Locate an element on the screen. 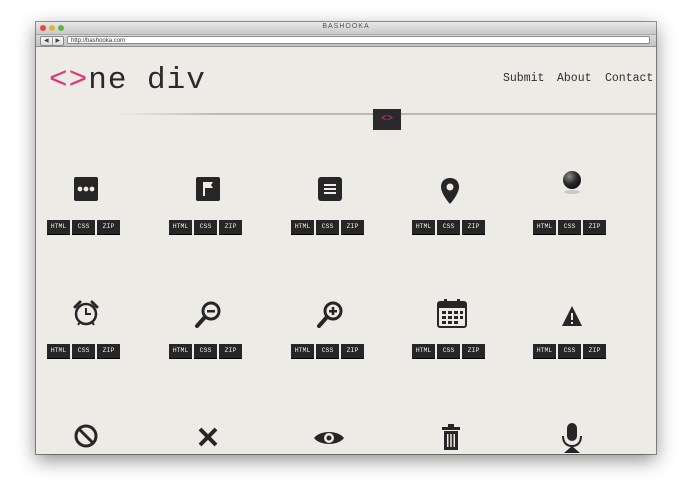 The image size is (690, 486). prohibited-icon is located at coordinates (86, 436).